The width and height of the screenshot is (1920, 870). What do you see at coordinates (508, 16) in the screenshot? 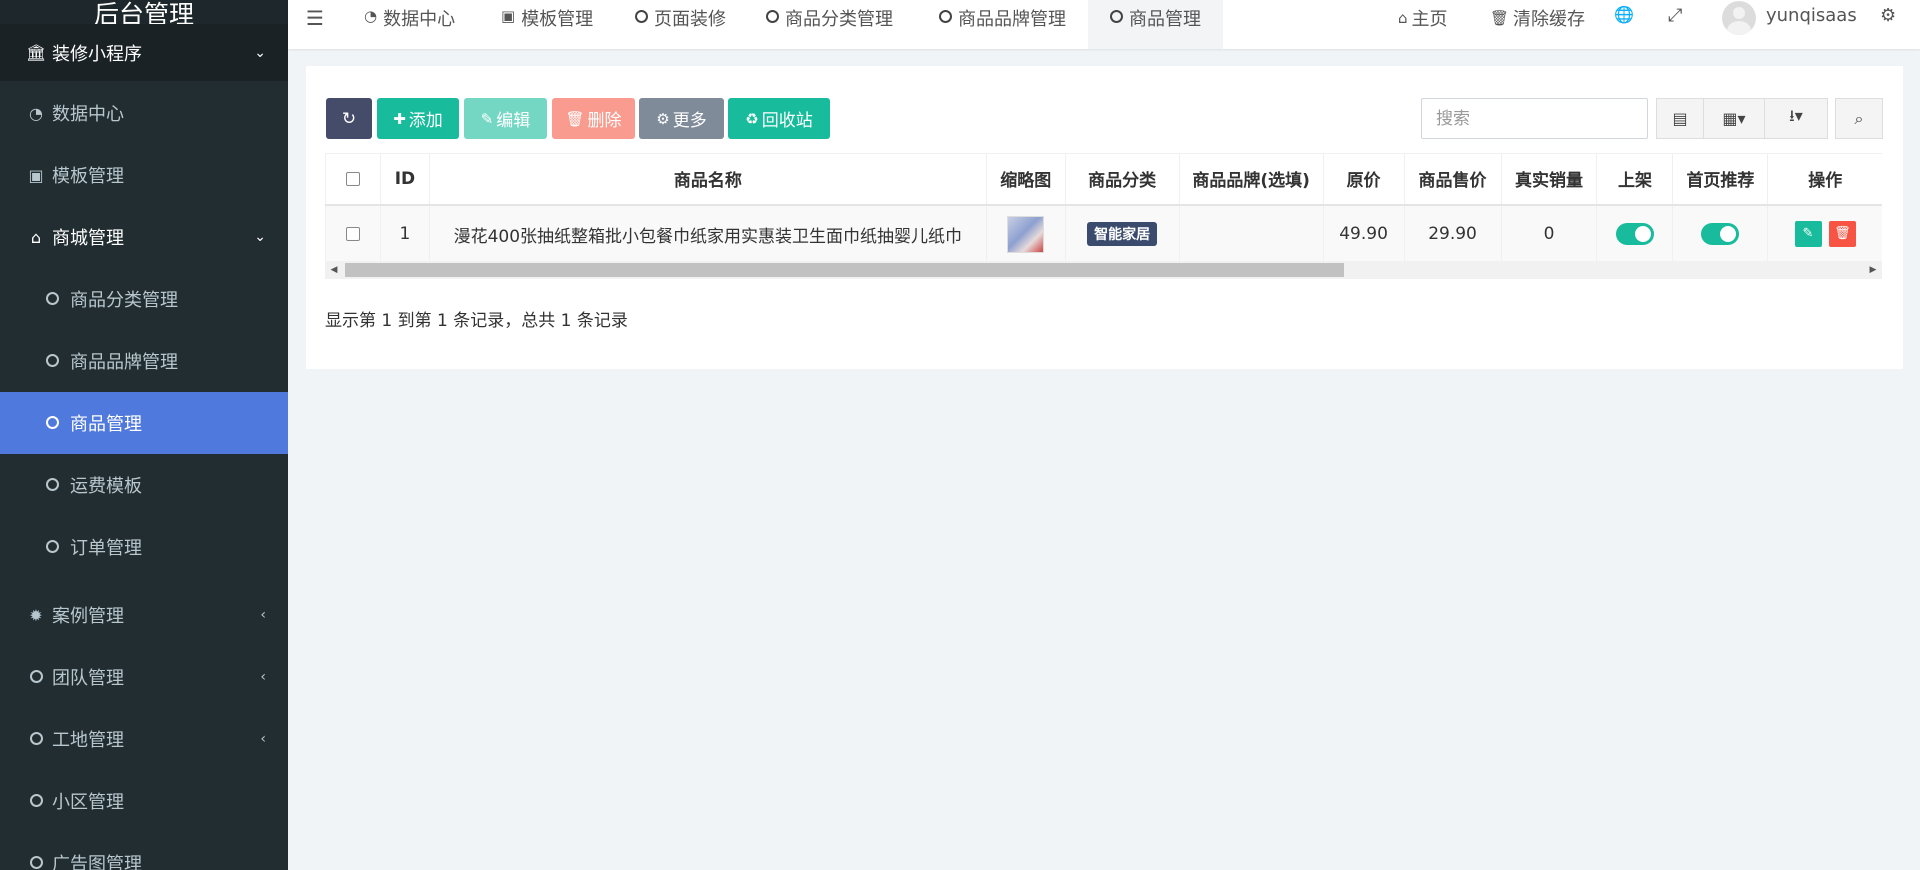
I see `template-icon: ▣` at bounding box center [508, 16].